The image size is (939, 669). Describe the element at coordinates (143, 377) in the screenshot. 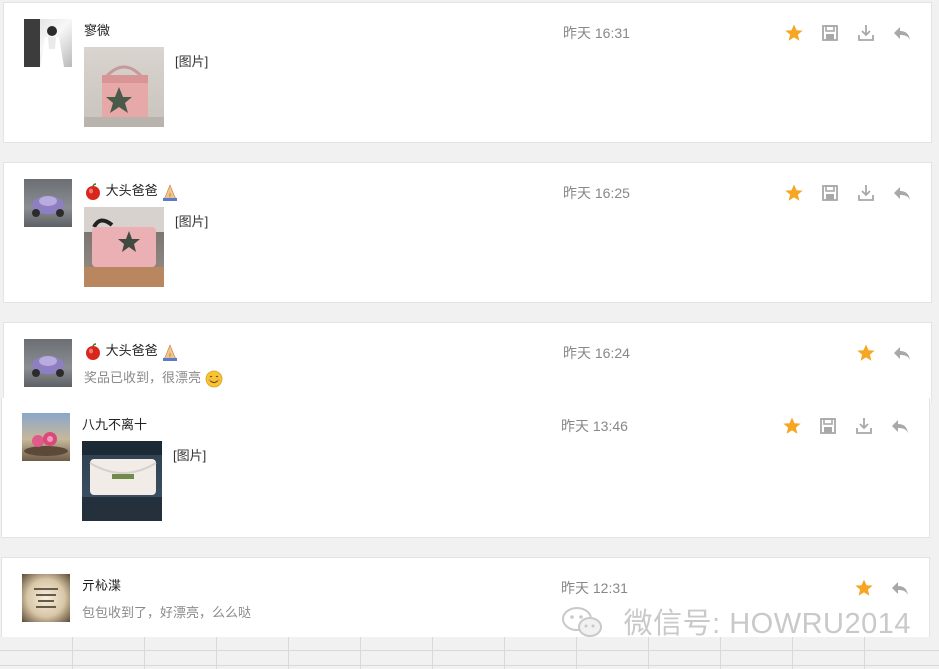

I see `message-text-content: 奖品已收到，很漂亮` at that location.